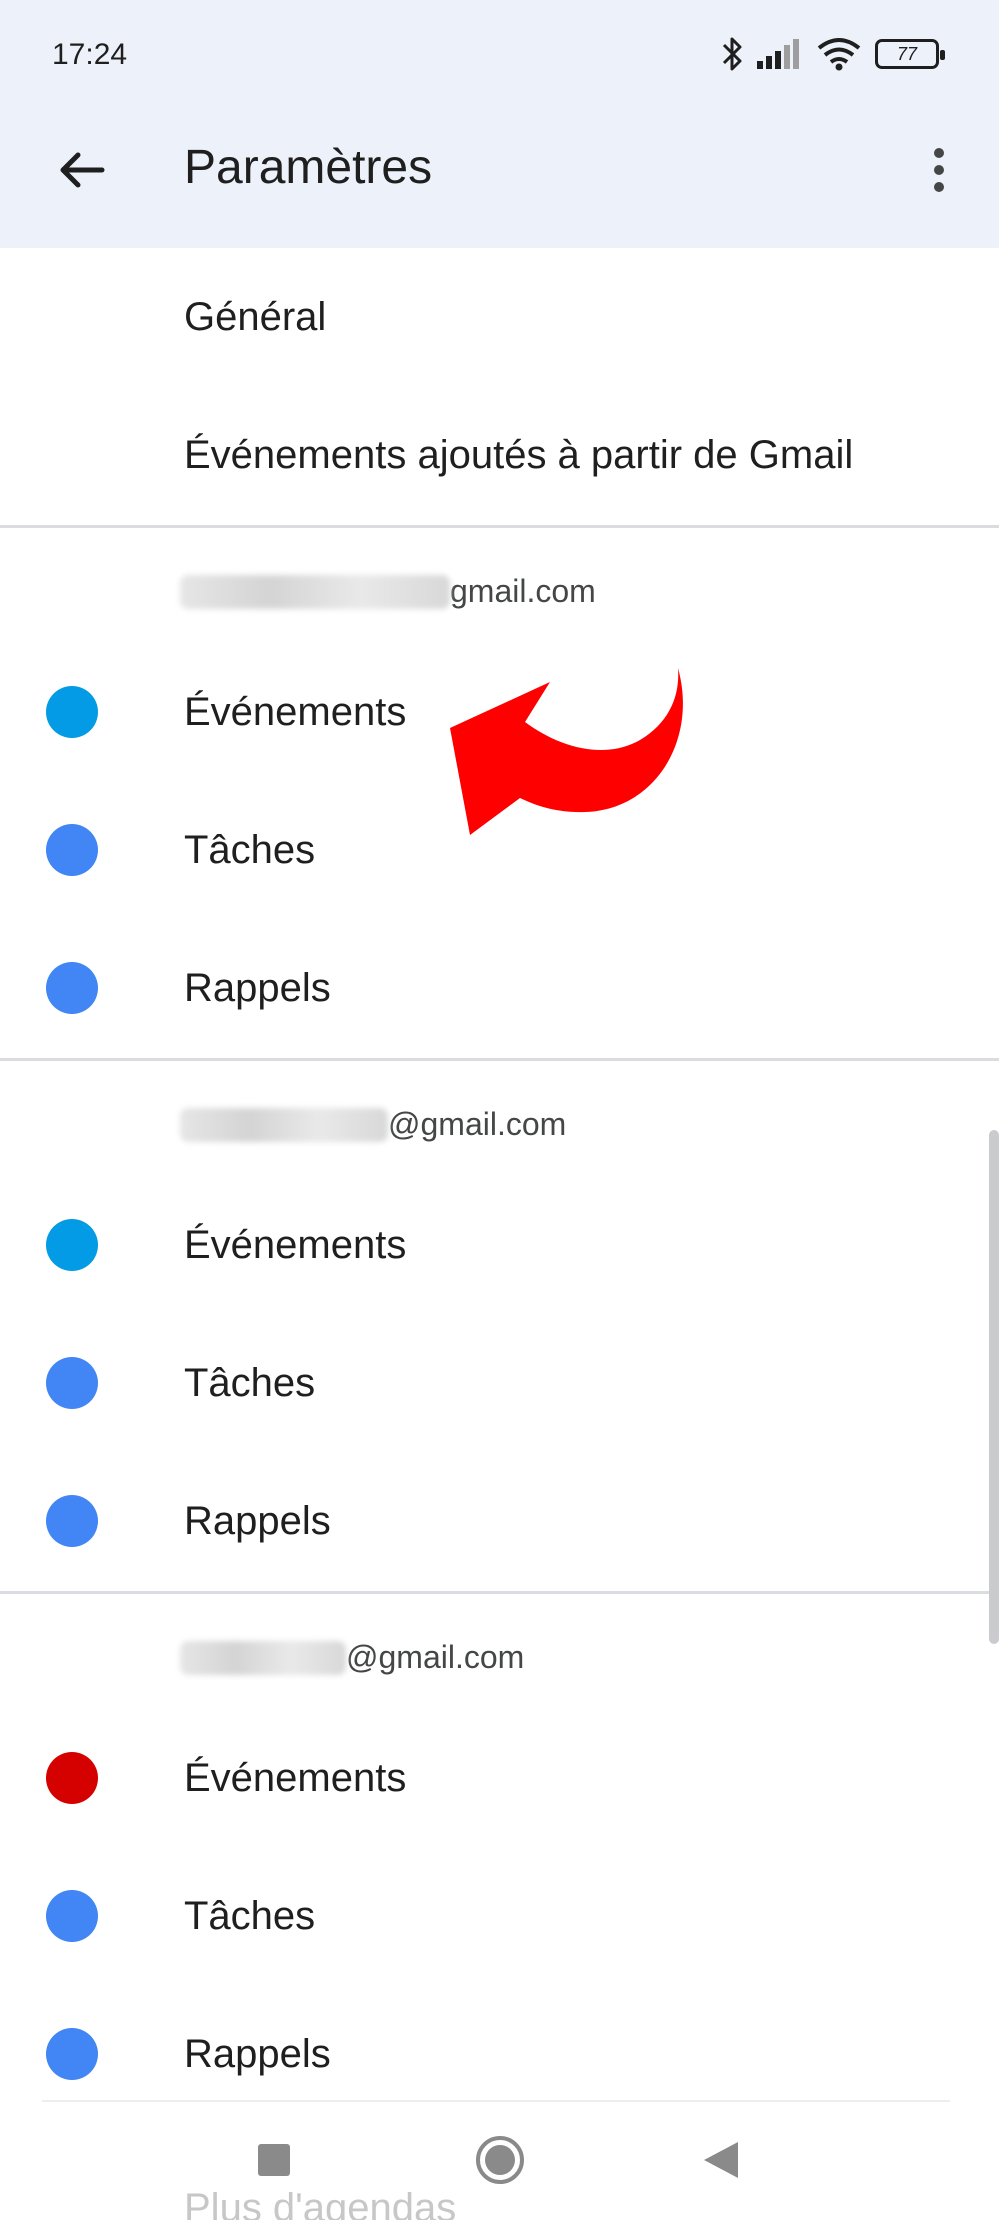 This screenshot has height=2220, width=999. What do you see at coordinates (499, 124) in the screenshot?
I see `app-bar: 17:24 77 Paramètres` at bounding box center [499, 124].